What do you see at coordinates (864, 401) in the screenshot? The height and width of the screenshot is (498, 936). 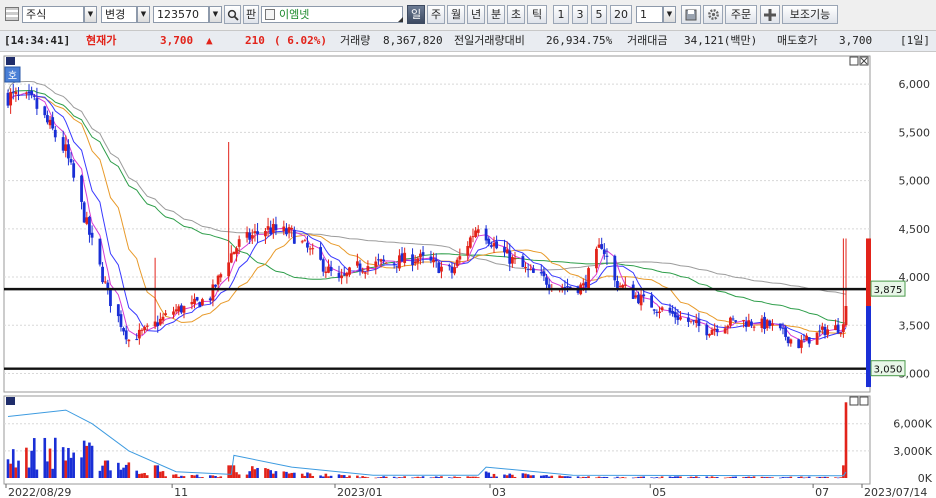 I see `volume-panel-close-icon` at bounding box center [864, 401].